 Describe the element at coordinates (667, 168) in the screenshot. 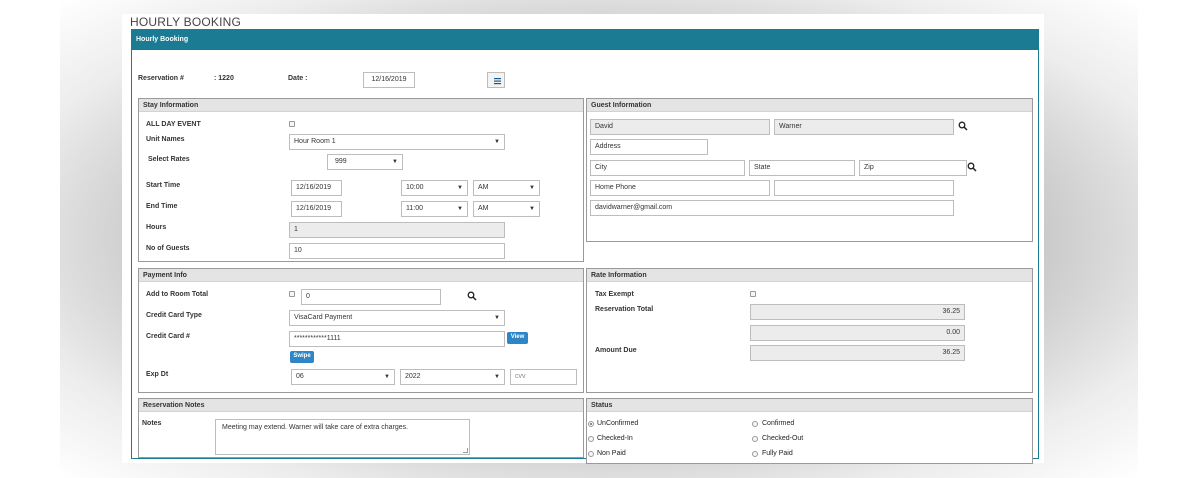

I see `city-field: City` at that location.